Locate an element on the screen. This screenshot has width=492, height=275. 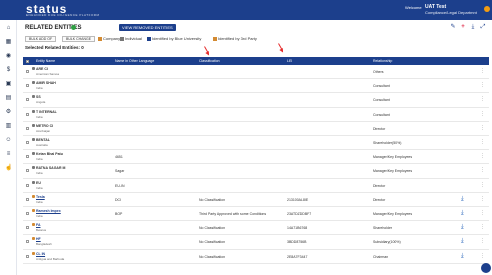
view-removed-entities-button: VIEW REMOVED ENTITIES is located at coordinates (147, 27).